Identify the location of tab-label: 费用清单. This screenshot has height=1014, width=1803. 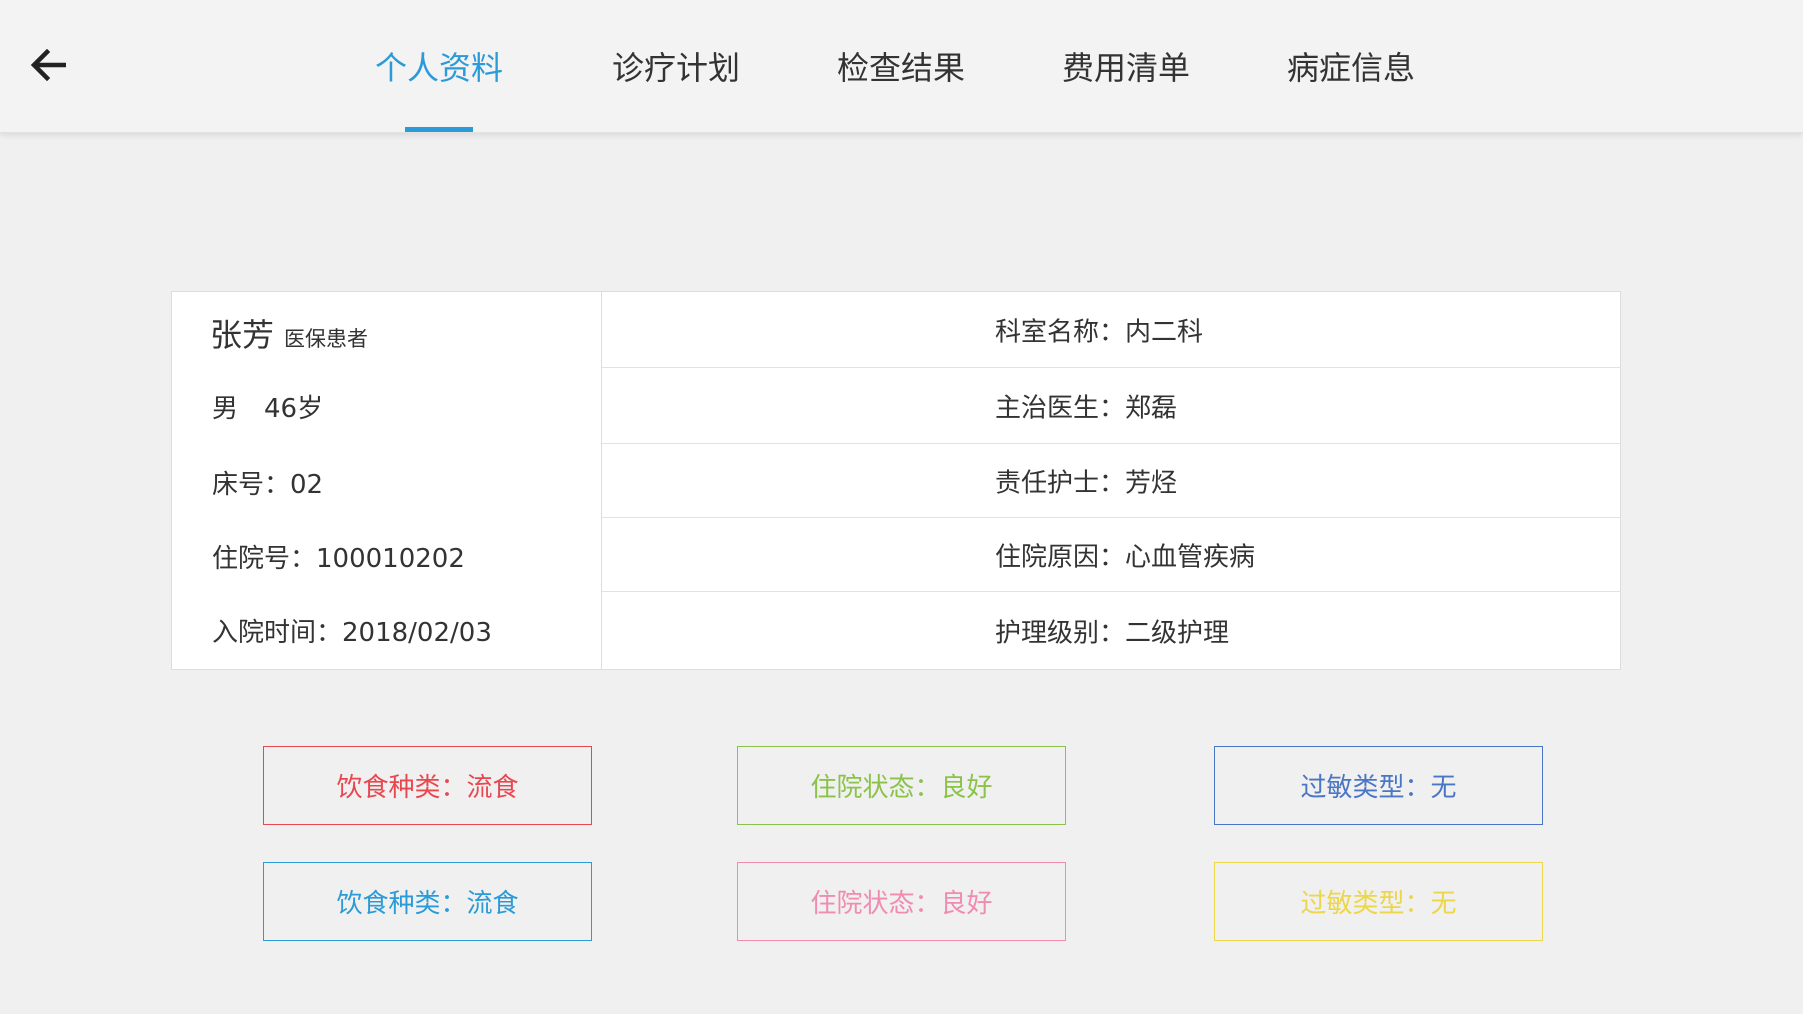
(1125, 68).